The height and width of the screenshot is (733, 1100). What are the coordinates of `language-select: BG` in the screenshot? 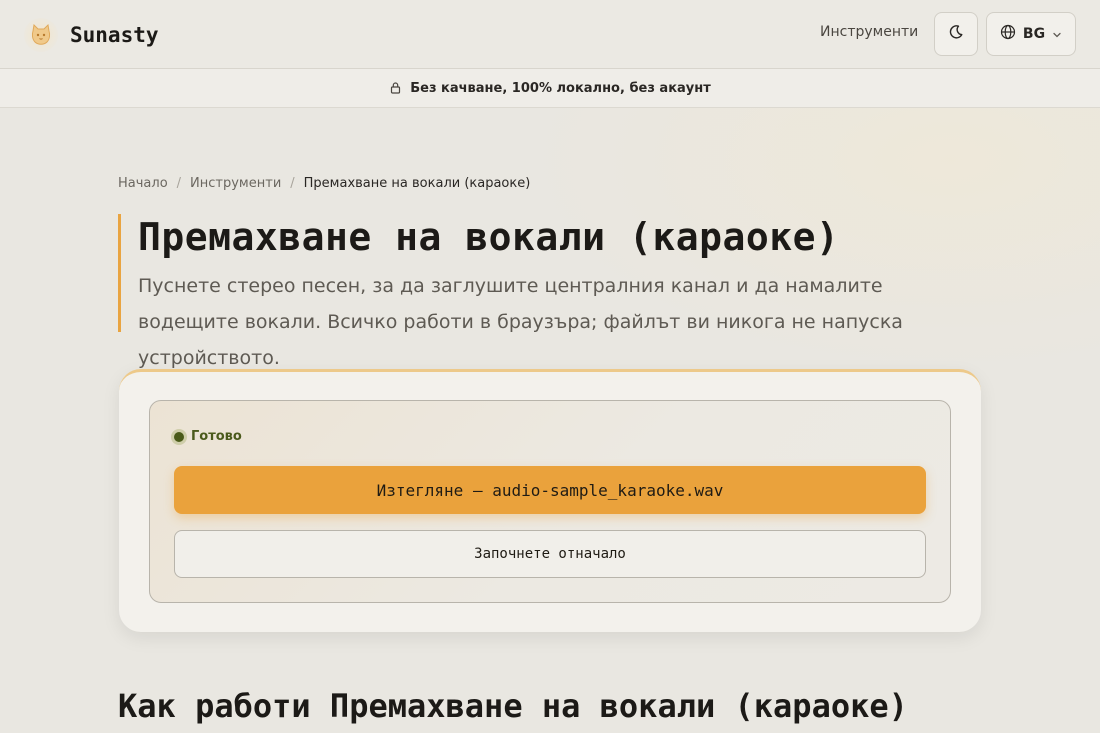 It's located at (1031, 34).